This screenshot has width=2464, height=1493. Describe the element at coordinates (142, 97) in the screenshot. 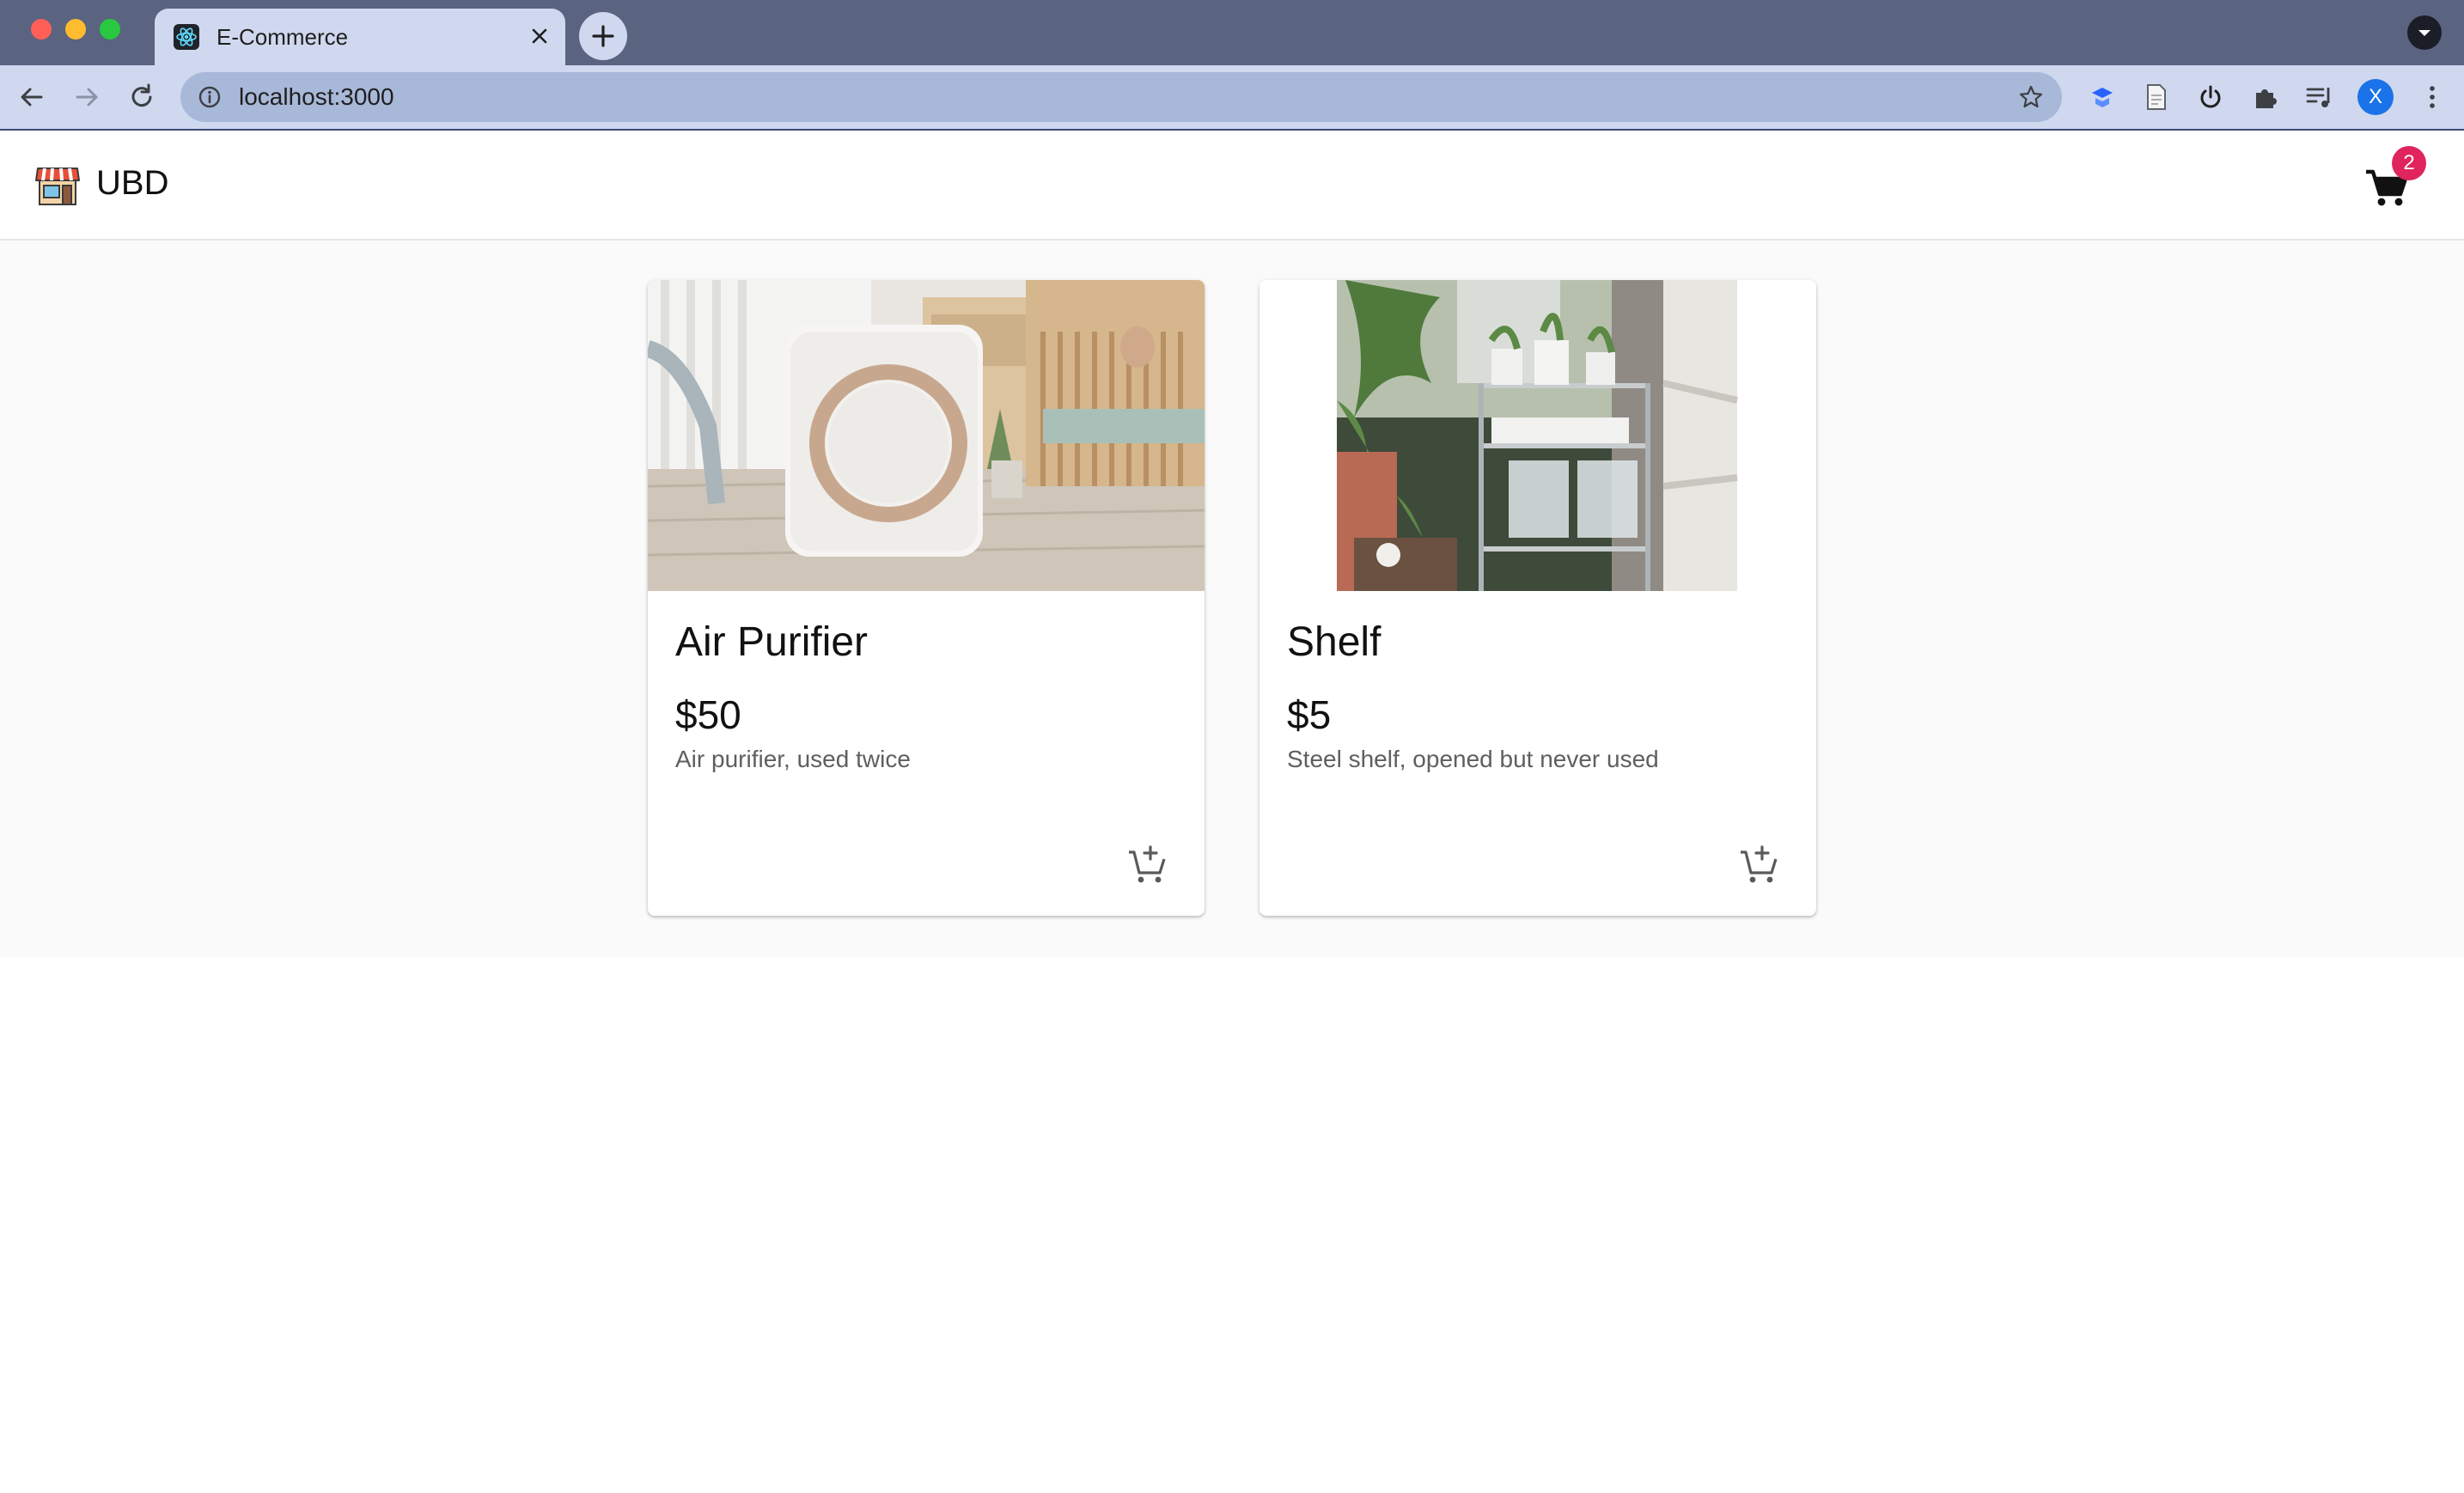

I see `reload-icon` at that location.